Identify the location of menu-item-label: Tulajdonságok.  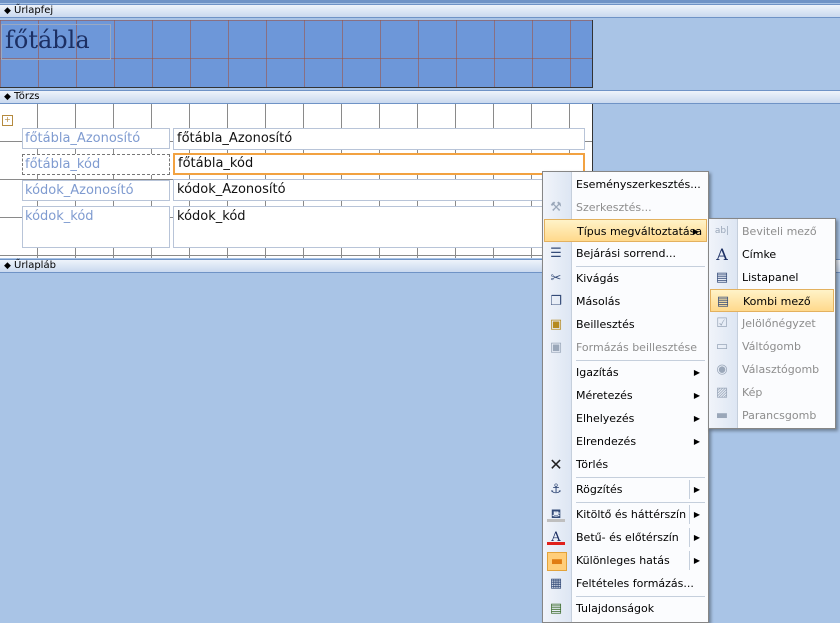
(615, 608).